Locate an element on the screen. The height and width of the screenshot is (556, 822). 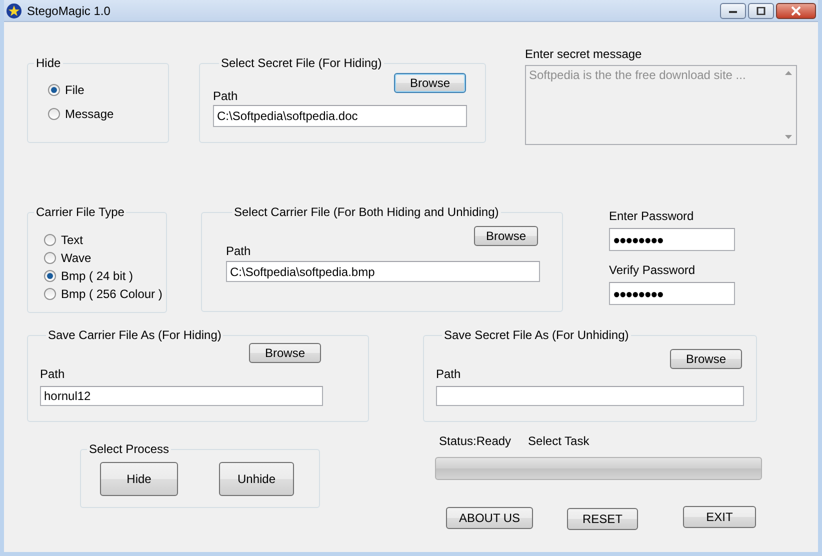
path-field: C:\Softpedia\softpedia.doc is located at coordinates (340, 116).